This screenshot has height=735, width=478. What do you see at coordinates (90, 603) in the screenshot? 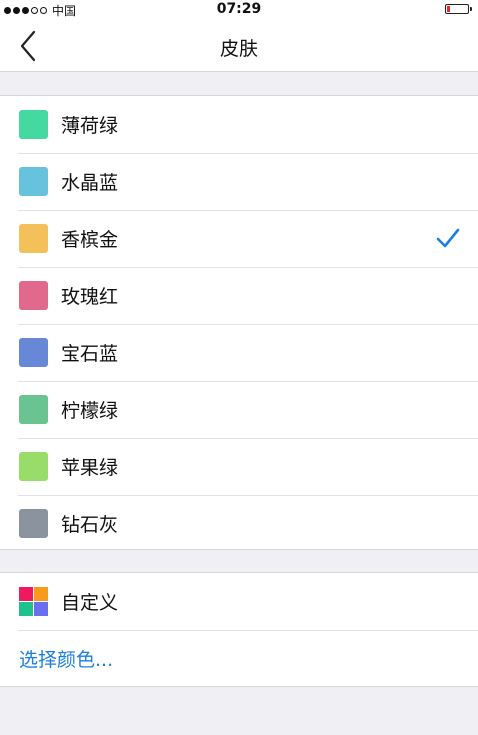
I see `custom-label: 自定义` at bounding box center [90, 603].